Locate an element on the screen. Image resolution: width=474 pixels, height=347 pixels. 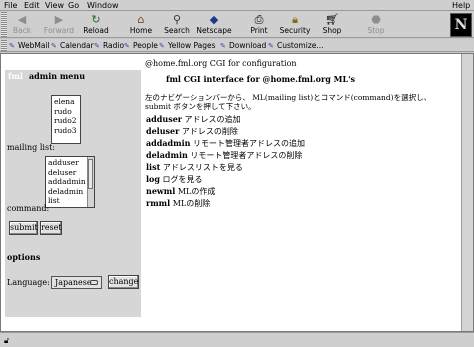
menu-edit: Edit is located at coordinates (32, 5).